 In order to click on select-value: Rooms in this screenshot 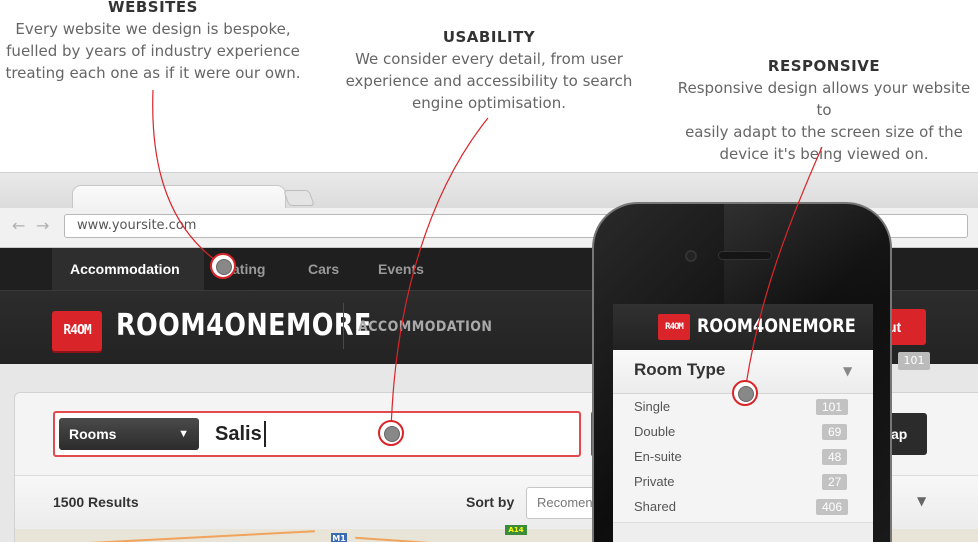, I will do `click(93, 434)`.